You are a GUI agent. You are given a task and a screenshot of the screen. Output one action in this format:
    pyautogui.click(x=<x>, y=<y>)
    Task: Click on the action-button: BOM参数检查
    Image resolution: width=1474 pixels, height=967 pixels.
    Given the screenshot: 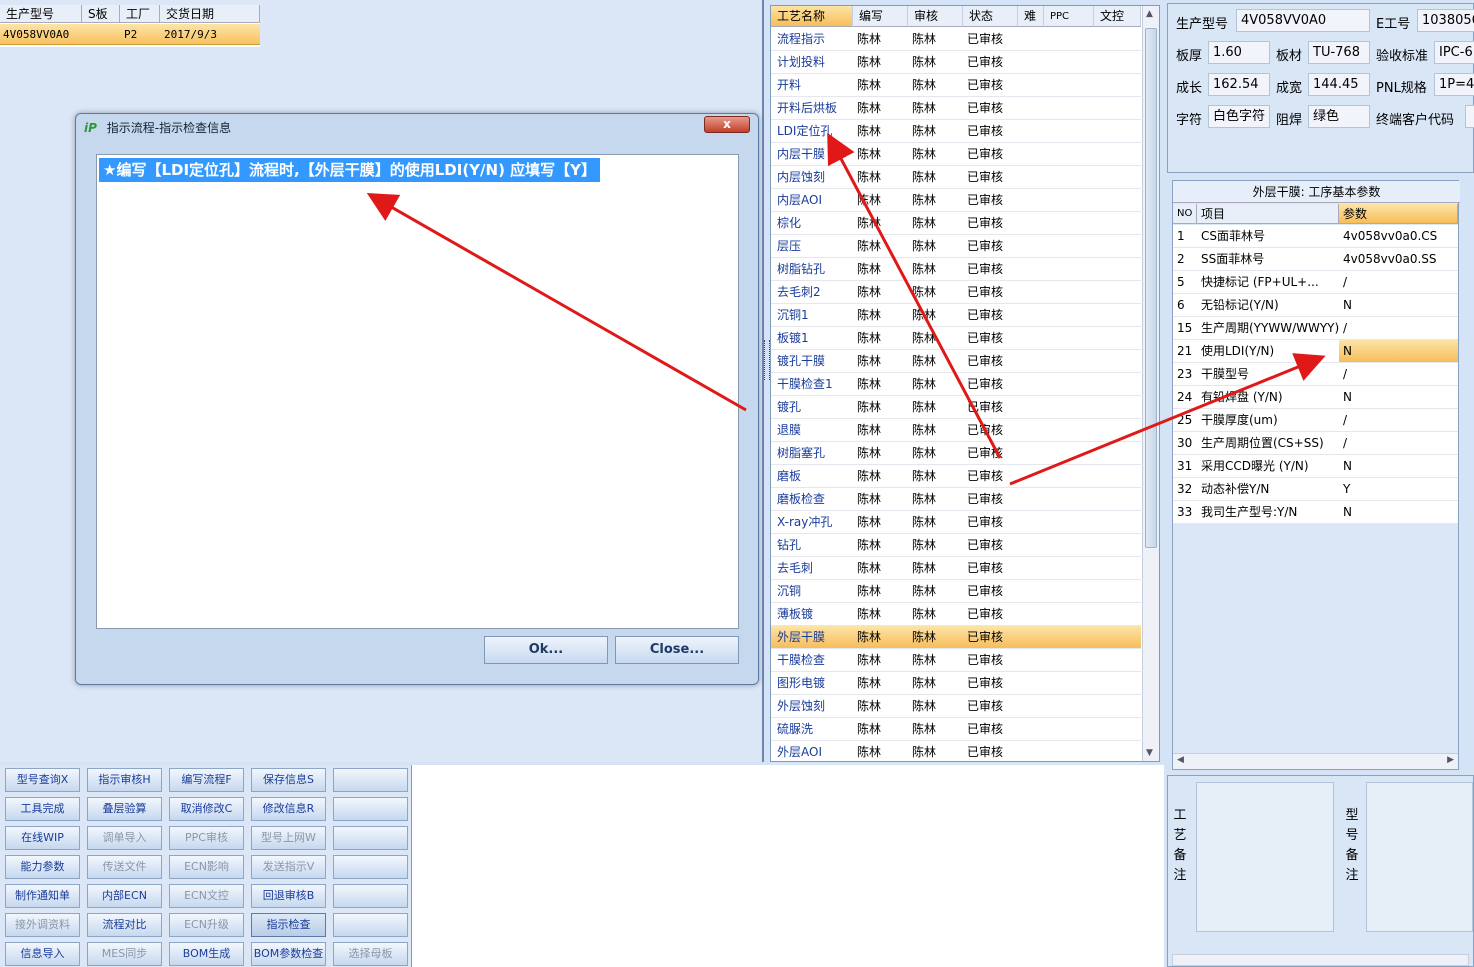 What is the action you would take?
    pyautogui.click(x=288, y=954)
    